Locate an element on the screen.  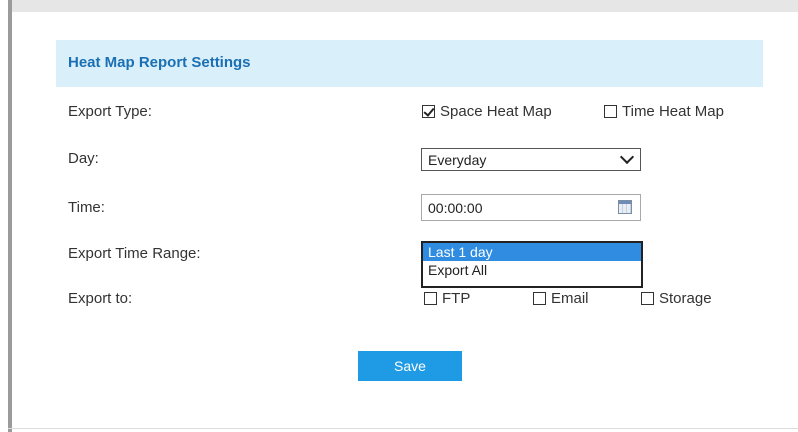
day-select-value: Everyday is located at coordinates (457, 160).